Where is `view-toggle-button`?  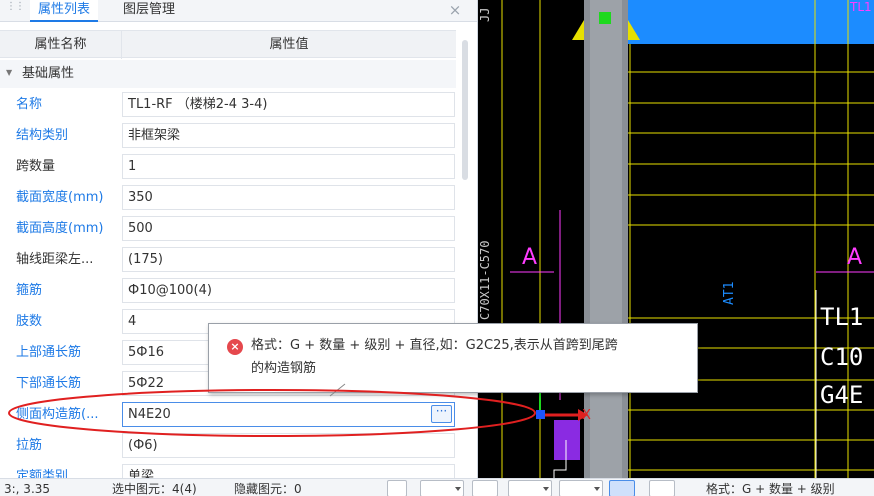
view-toggle-button is located at coordinates (622, 488).